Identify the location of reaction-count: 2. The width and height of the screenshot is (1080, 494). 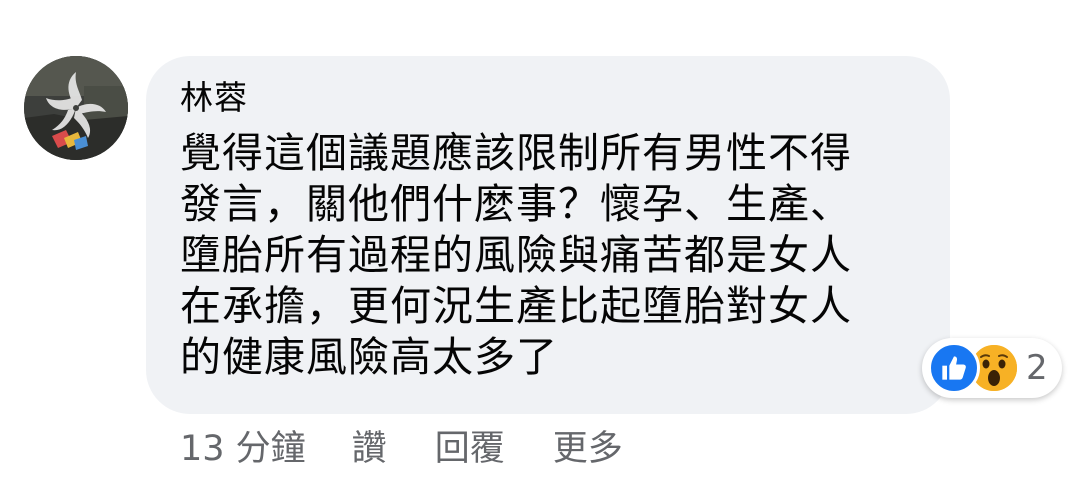
(1037, 368).